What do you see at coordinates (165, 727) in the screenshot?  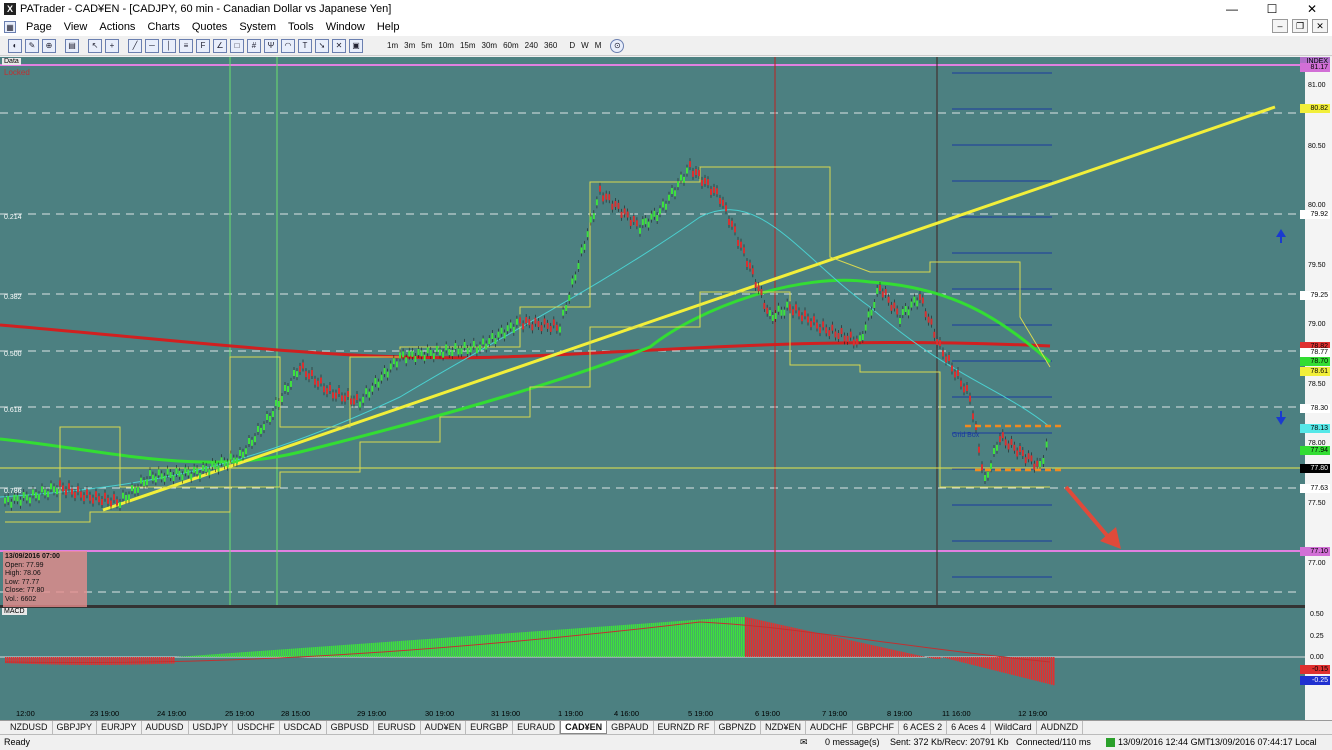 I see `symbol-tab: AUDUSD` at bounding box center [165, 727].